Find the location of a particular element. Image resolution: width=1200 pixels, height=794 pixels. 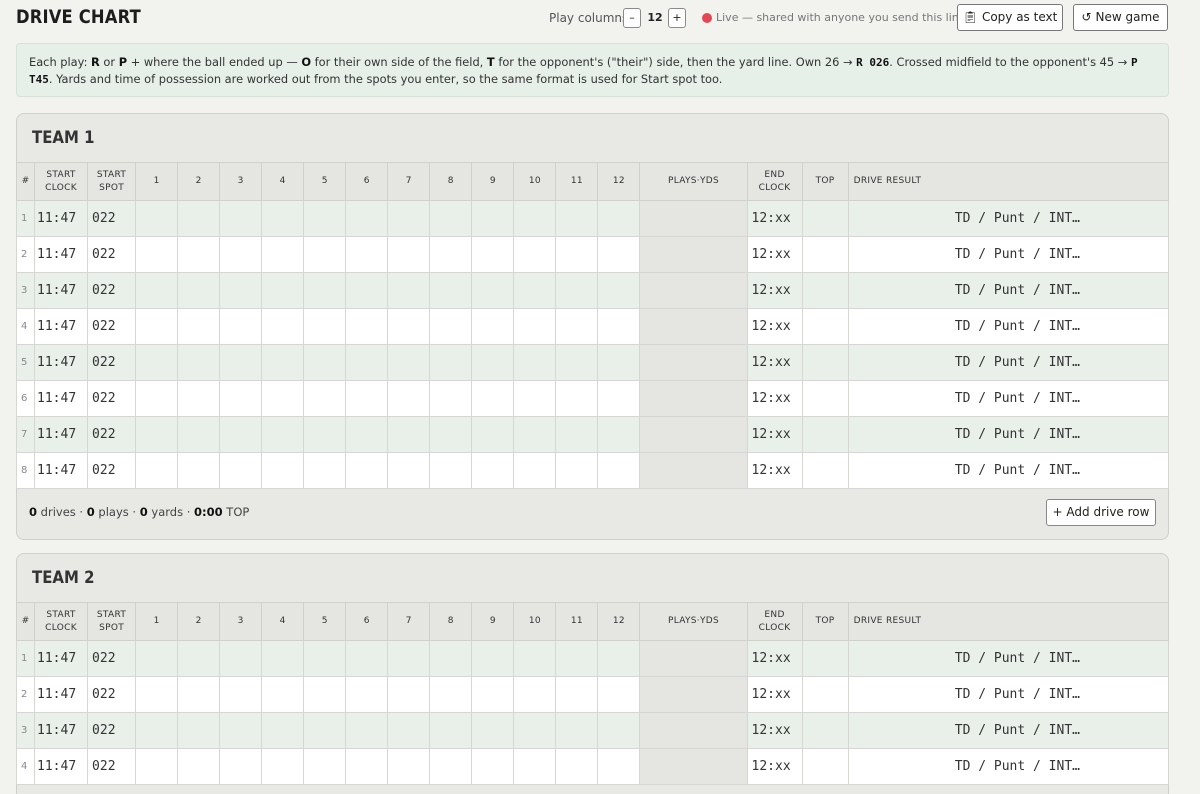

team-1-add-drive-row-button: + Add drive row is located at coordinates (1101, 512).